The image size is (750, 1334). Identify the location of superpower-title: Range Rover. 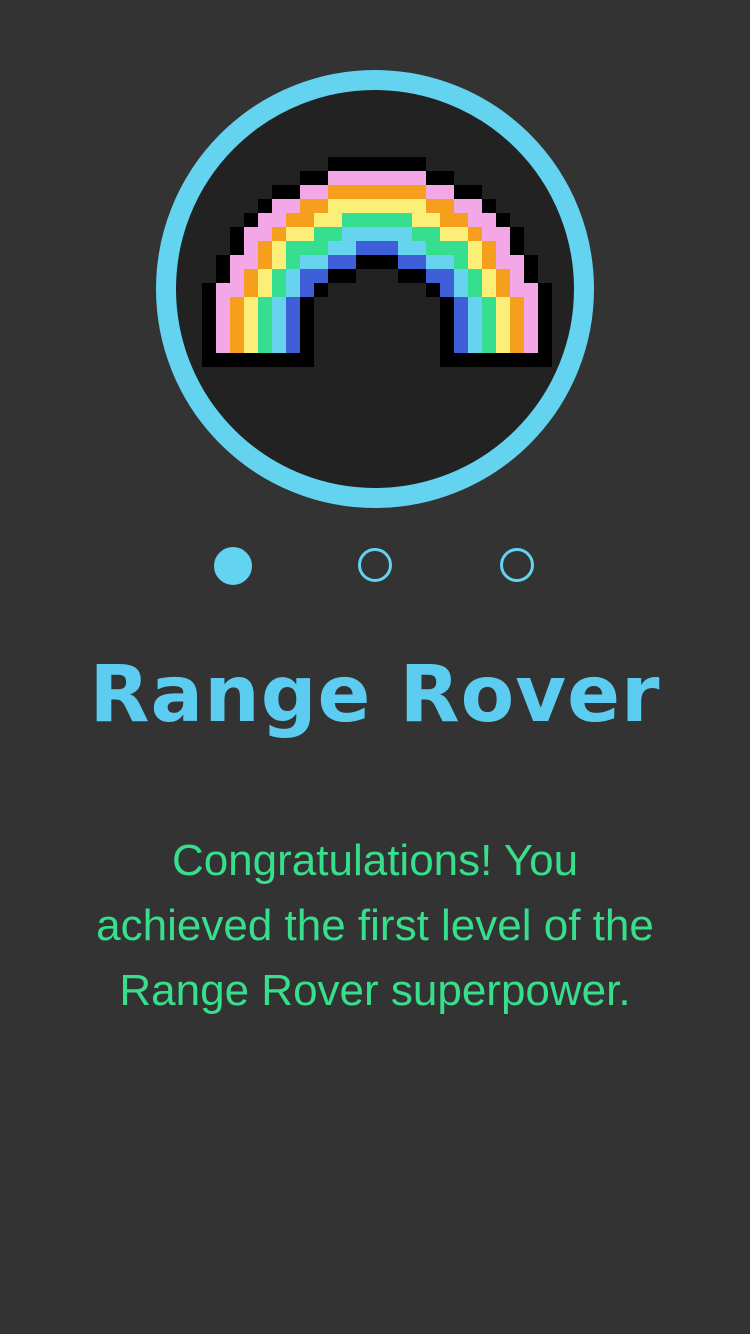
(375, 695).